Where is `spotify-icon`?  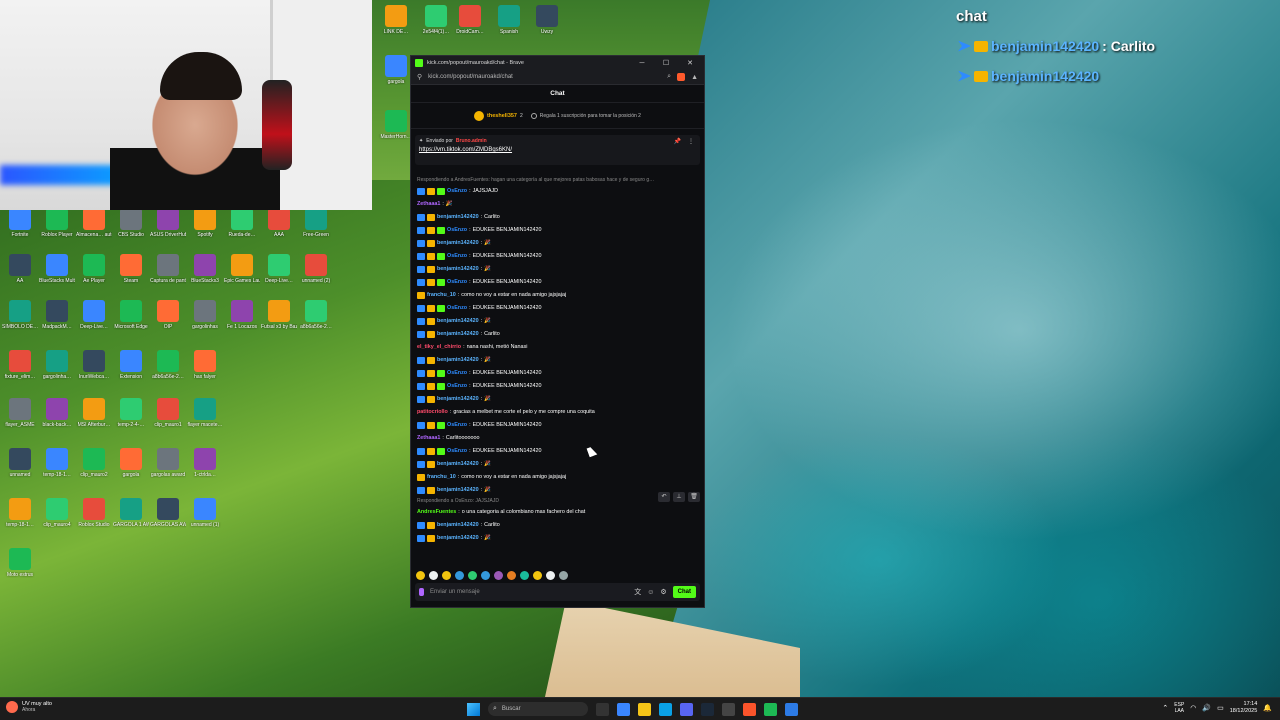
spotify-icon is located at coordinates (770, 709).